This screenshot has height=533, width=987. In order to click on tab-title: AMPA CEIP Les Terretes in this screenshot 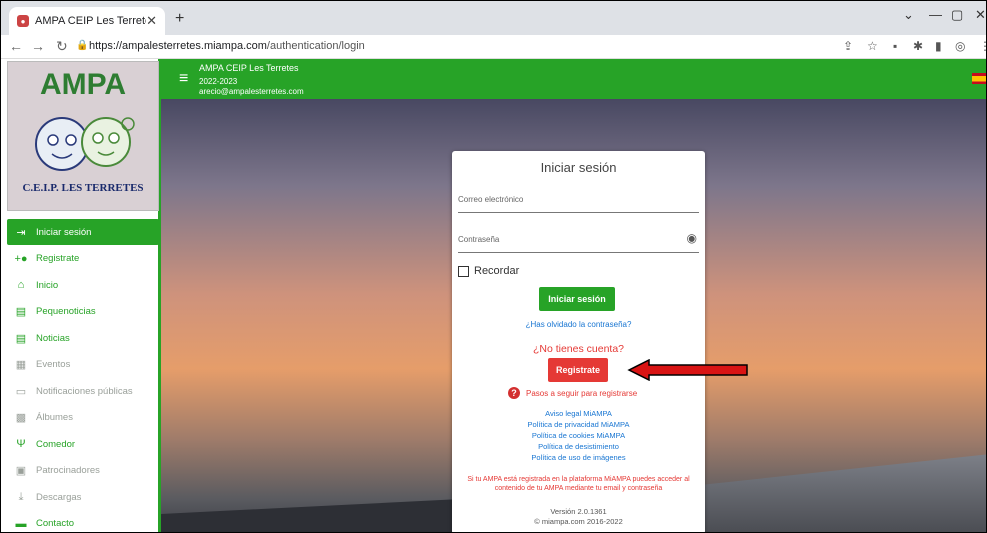, I will do `click(91, 21)`.